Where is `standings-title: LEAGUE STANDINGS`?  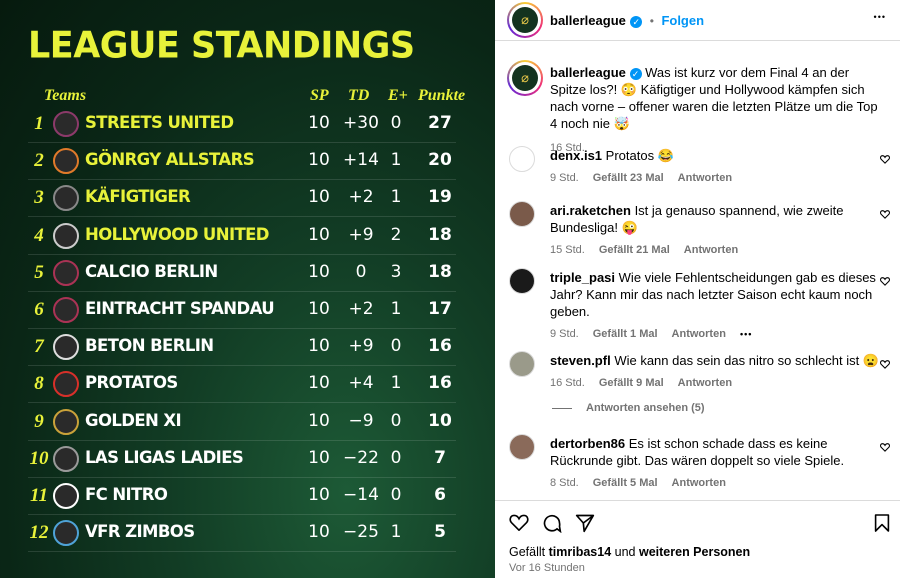 standings-title: LEAGUE STANDINGS is located at coordinates (221, 46).